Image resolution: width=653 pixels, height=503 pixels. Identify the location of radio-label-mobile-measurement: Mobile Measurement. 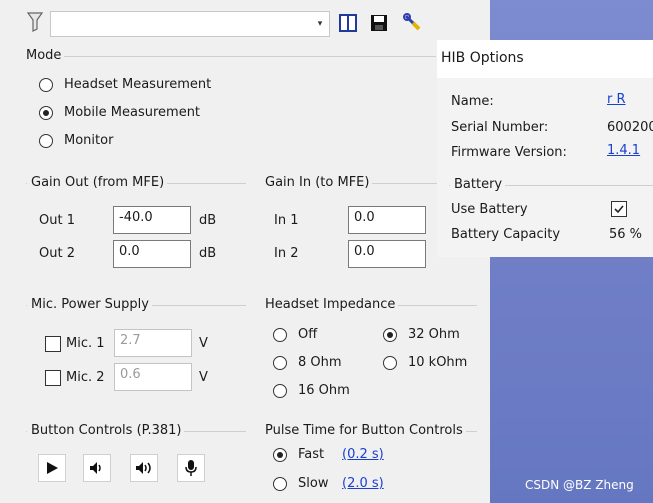
(132, 112).